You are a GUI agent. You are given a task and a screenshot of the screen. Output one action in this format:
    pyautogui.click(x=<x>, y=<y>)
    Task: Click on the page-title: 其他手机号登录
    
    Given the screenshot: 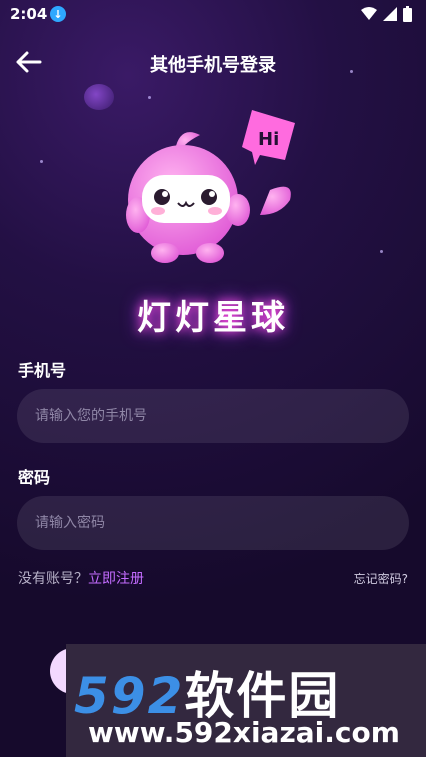 What is the action you would take?
    pyautogui.click(x=213, y=65)
    